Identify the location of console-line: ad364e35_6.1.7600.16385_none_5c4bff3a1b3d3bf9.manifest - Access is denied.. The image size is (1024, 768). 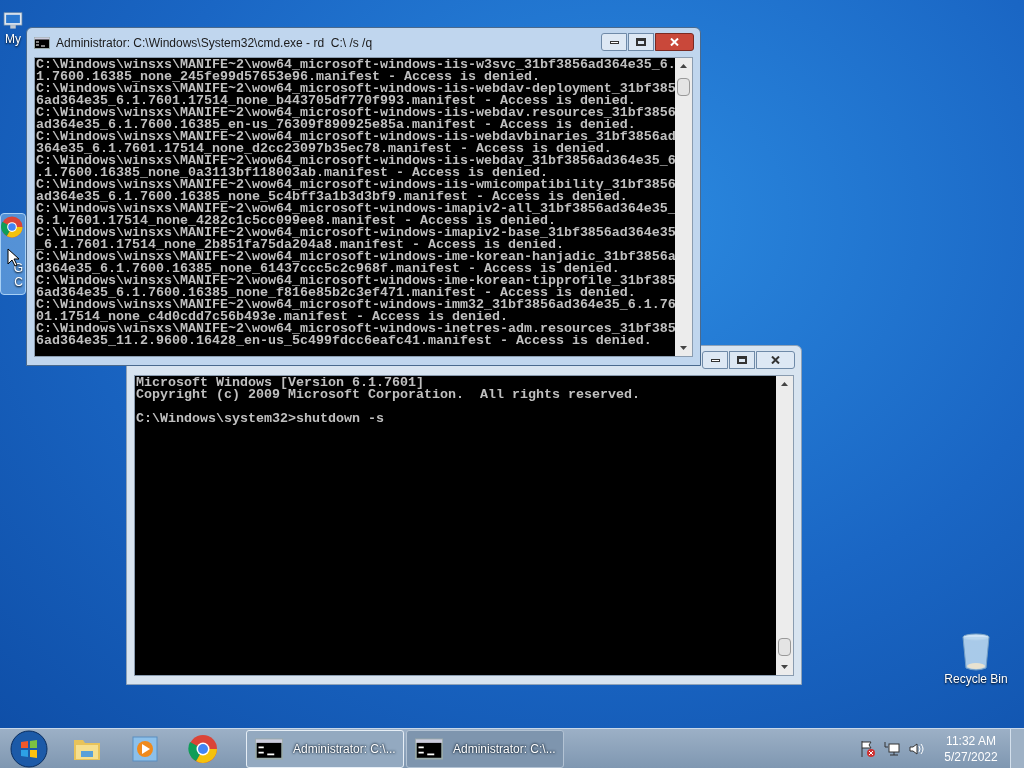
(332, 197).